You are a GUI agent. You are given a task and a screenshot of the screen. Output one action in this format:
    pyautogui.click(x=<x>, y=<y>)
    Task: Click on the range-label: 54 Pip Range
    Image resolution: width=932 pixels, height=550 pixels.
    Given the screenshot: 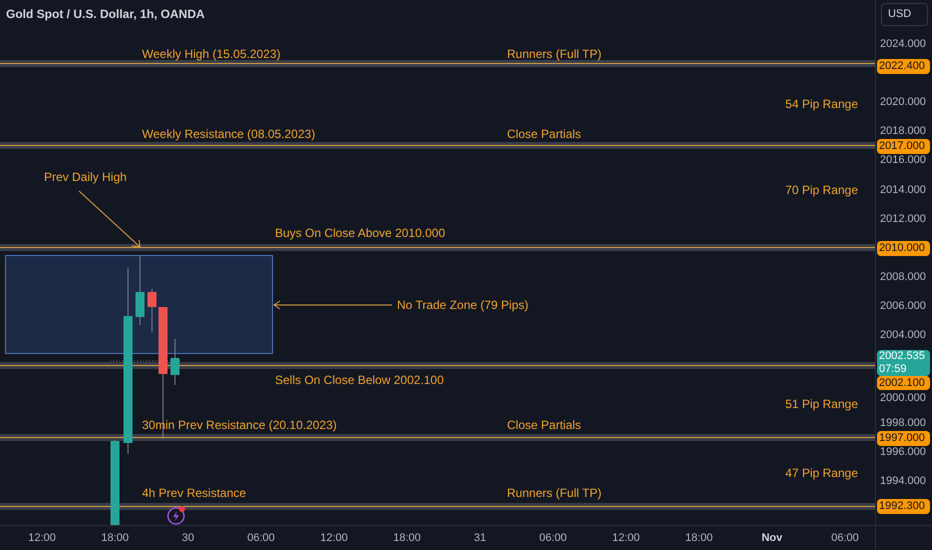 What is the action you would take?
    pyautogui.click(x=821, y=104)
    